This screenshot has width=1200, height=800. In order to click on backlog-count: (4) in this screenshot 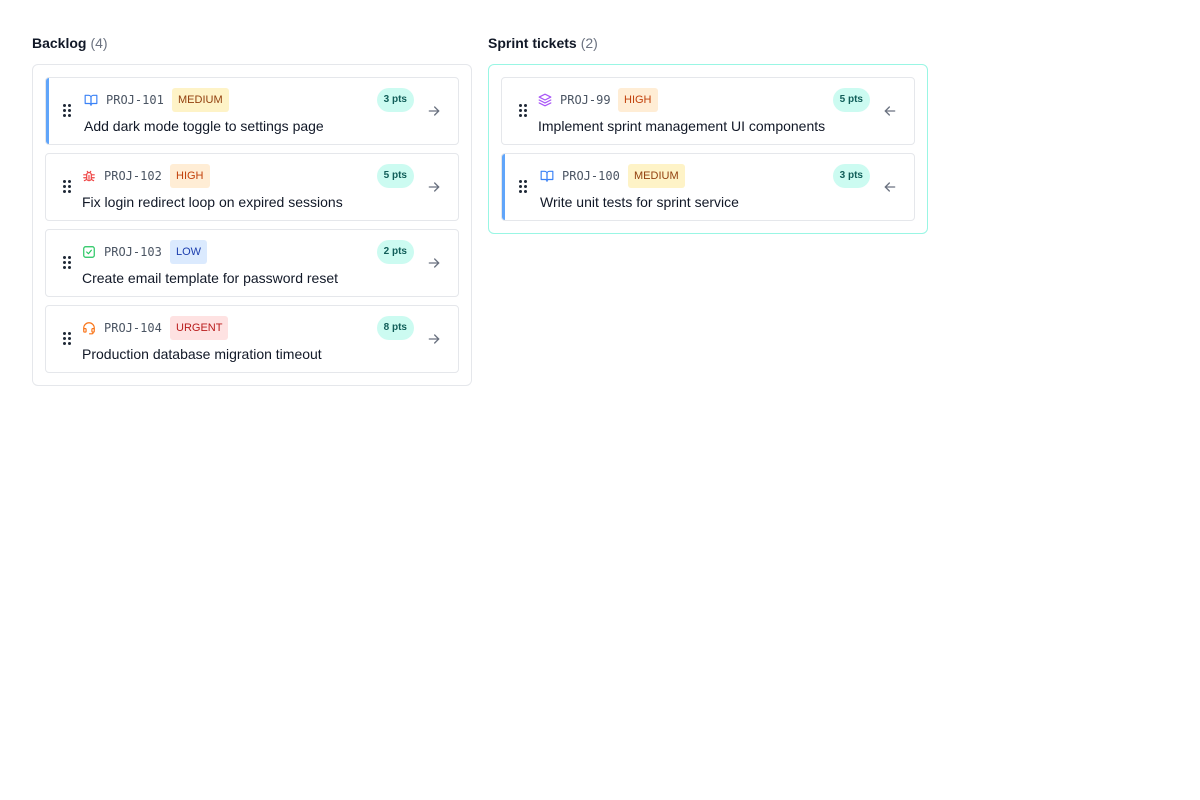, I will do `click(99, 43)`.